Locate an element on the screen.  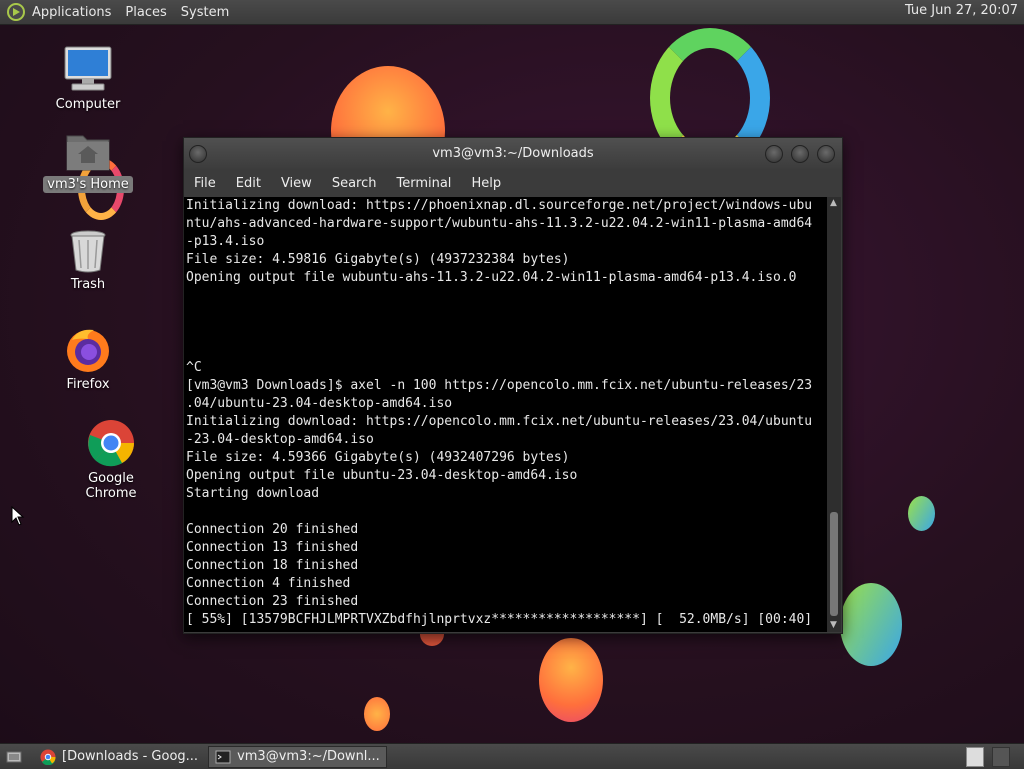
desktop-icon-trash: Trash is located at coordinates (88, 260).